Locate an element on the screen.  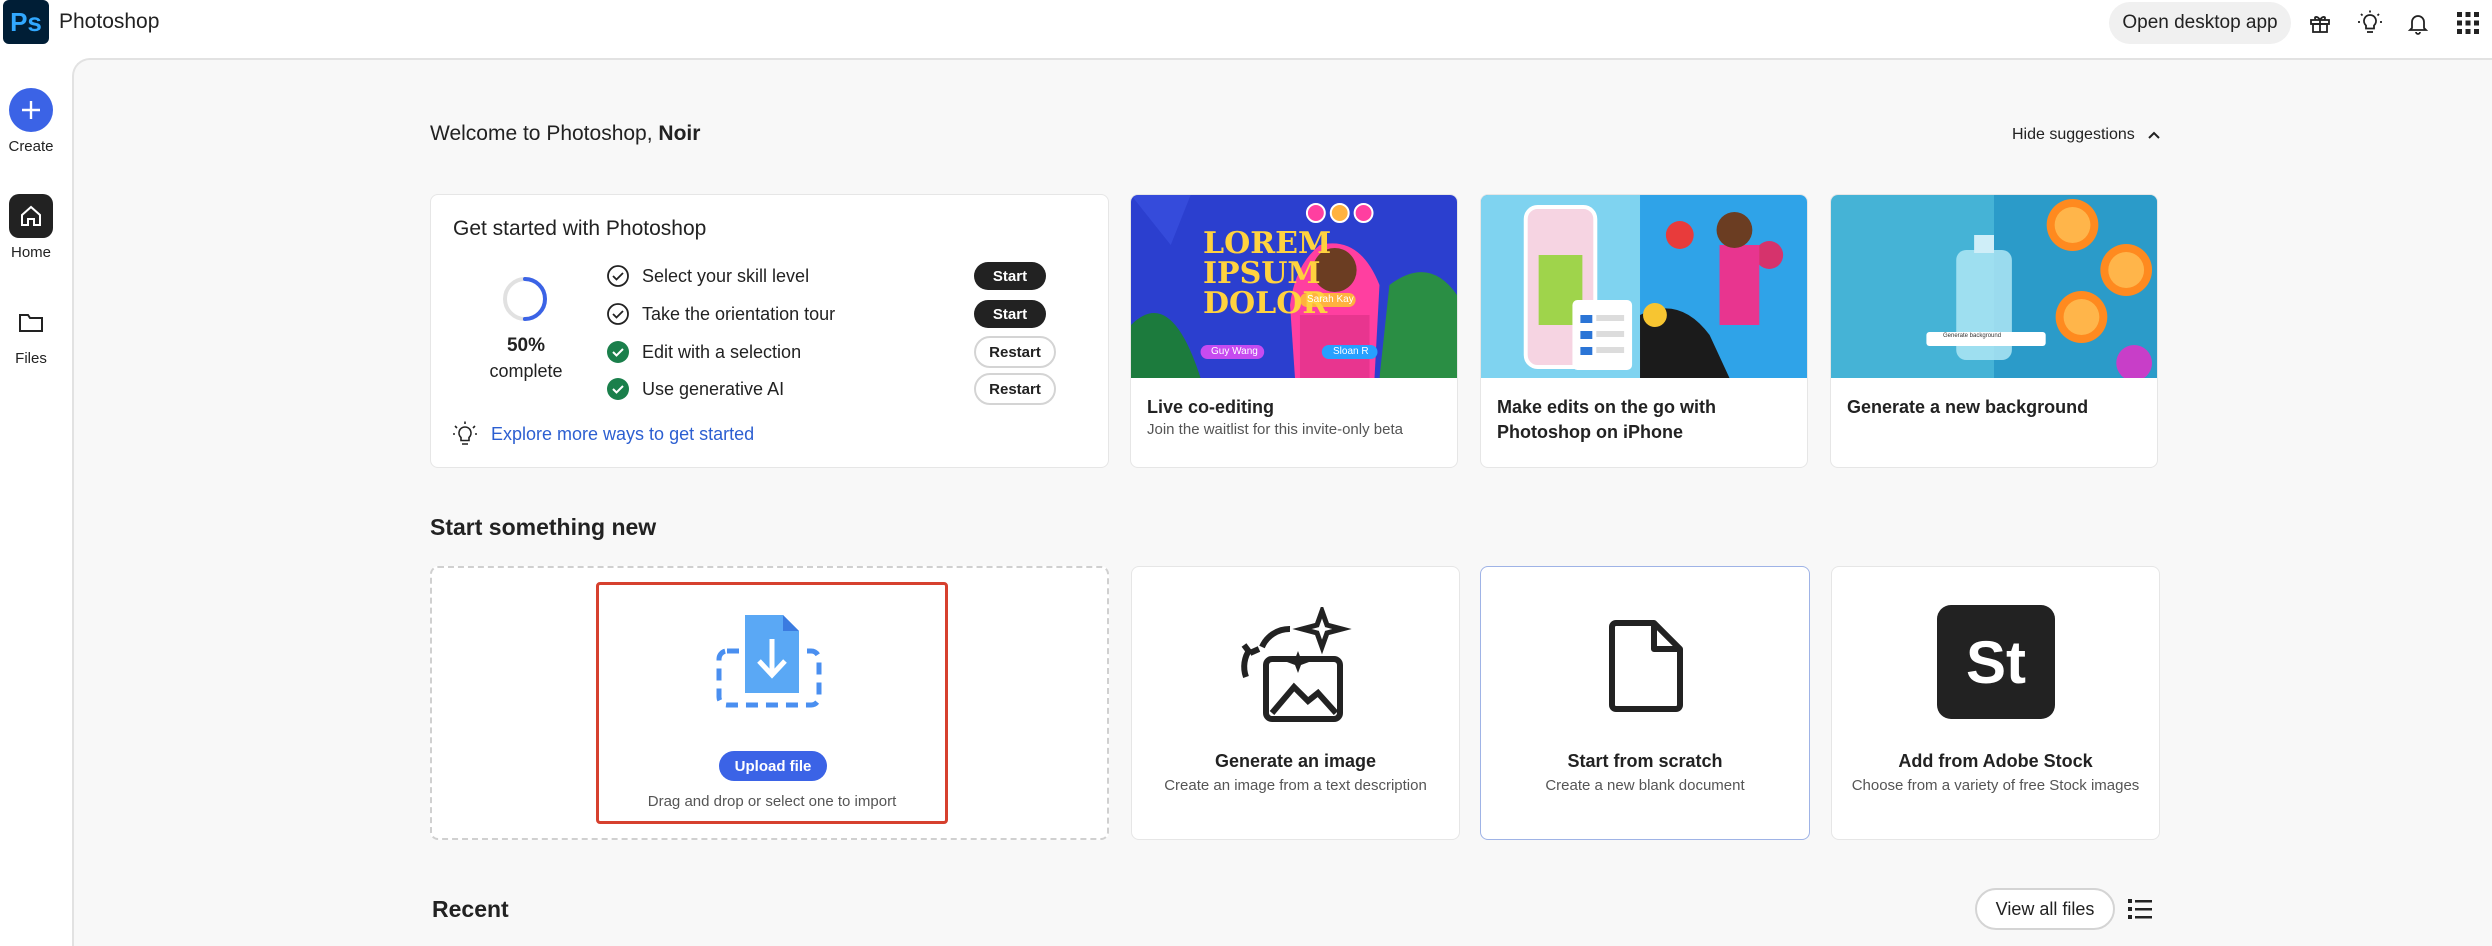
home-icon is located at coordinates (31, 216).